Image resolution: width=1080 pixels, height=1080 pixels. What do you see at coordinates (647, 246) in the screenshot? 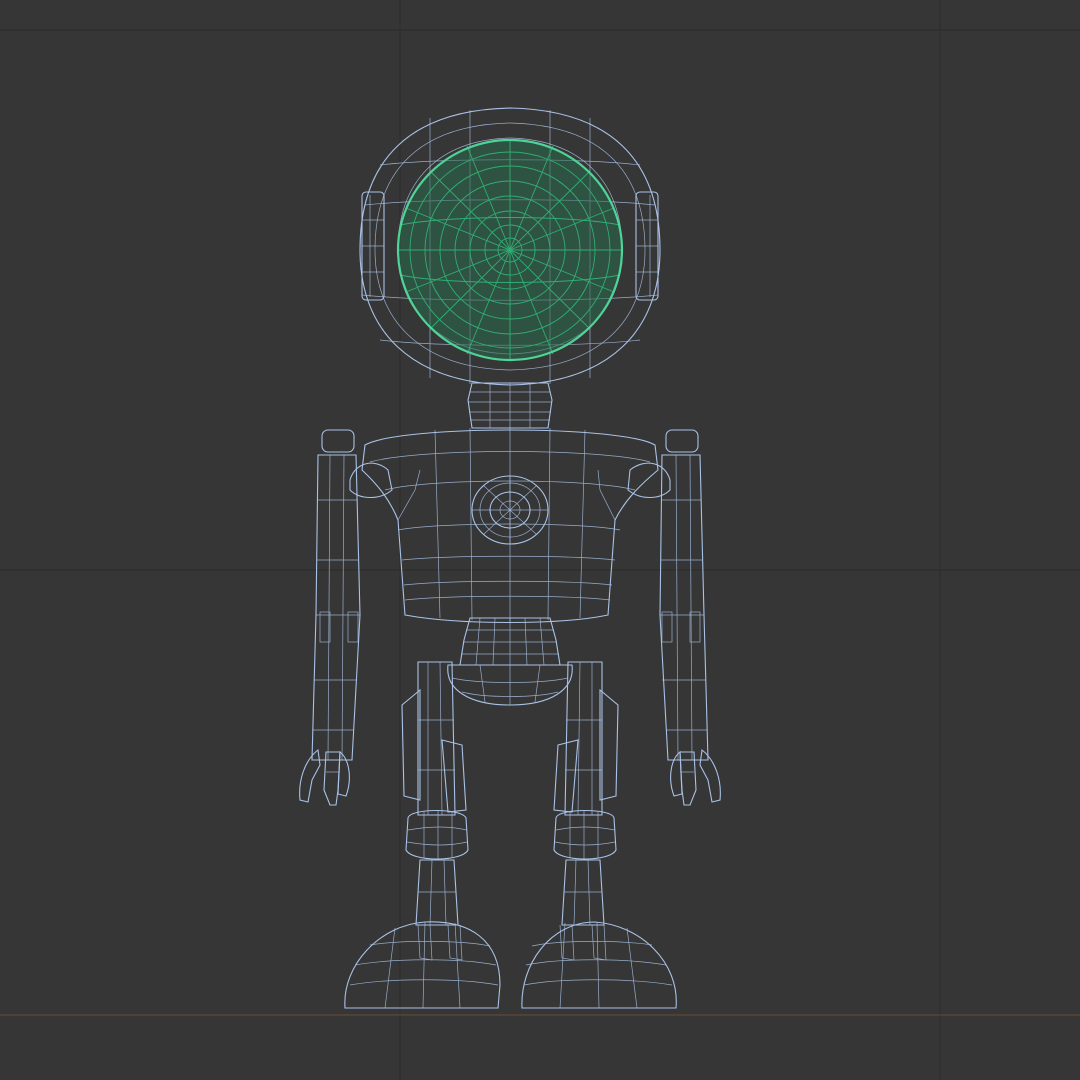
I see `ear-right` at bounding box center [647, 246].